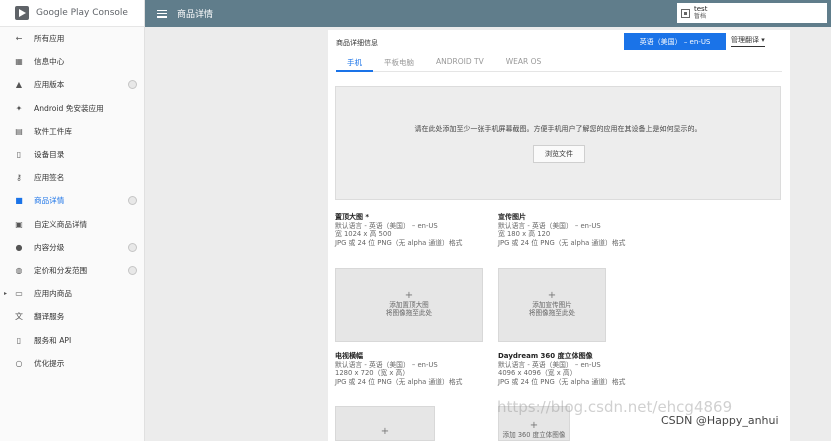 This screenshot has width=831, height=441. I want to click on arrow-left-icon: ←, so click(19, 39).